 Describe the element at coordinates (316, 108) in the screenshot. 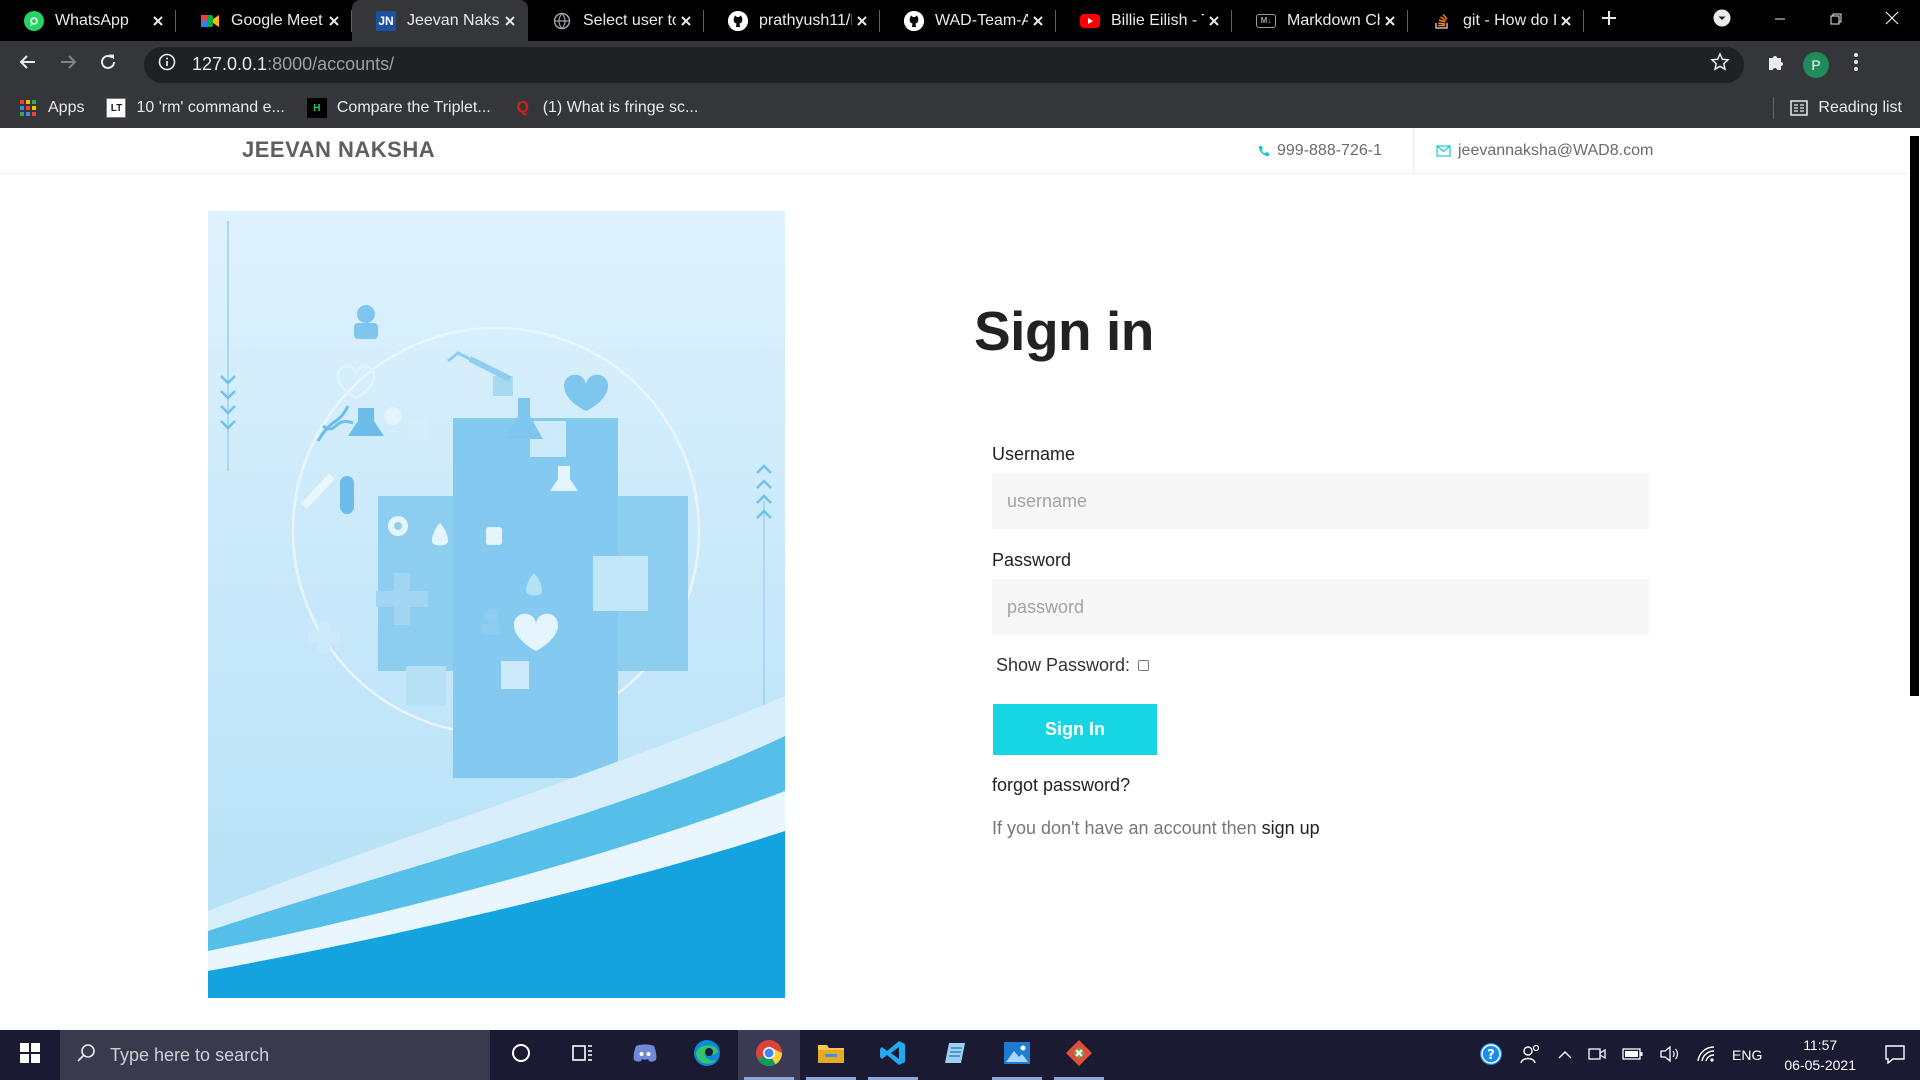

I see `hr-icon: H` at that location.